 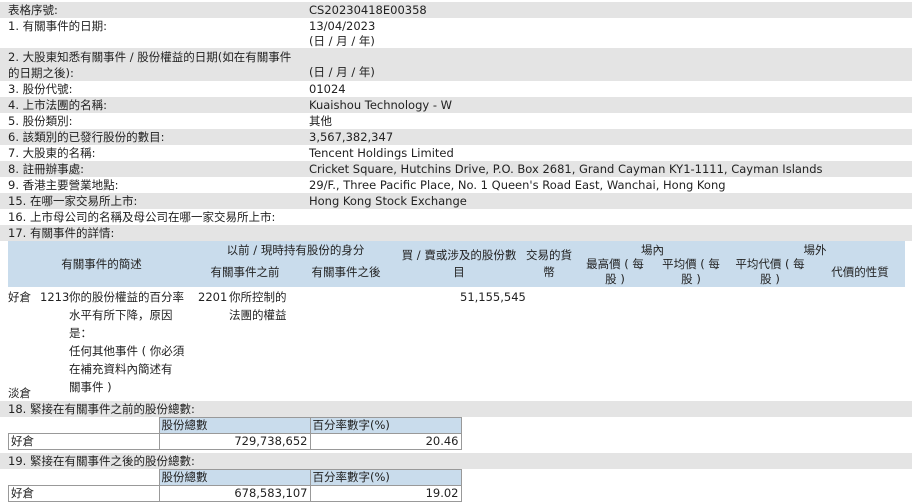 I want to click on item18-col-pct: 百分率數字(%), so click(x=385, y=425).